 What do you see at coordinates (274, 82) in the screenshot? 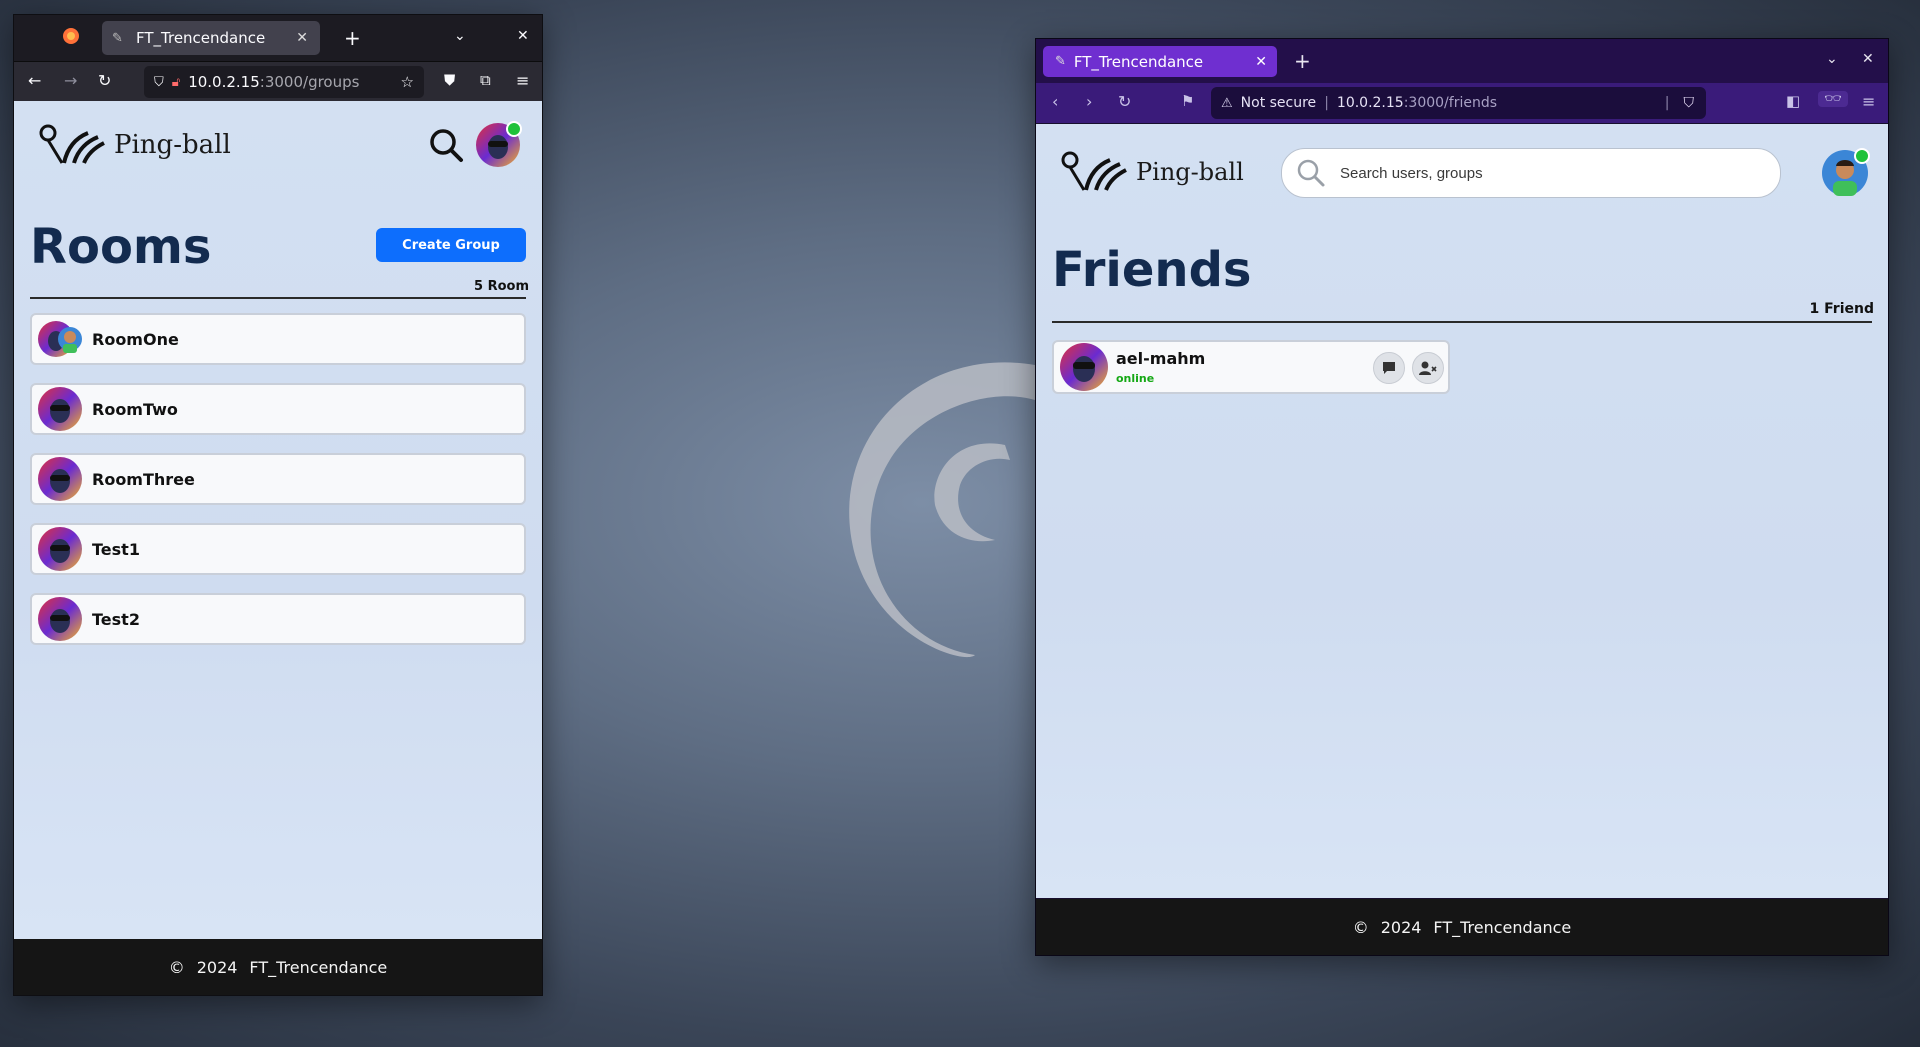
I see `url-text: 10.0.2.15:3000/groups` at bounding box center [274, 82].